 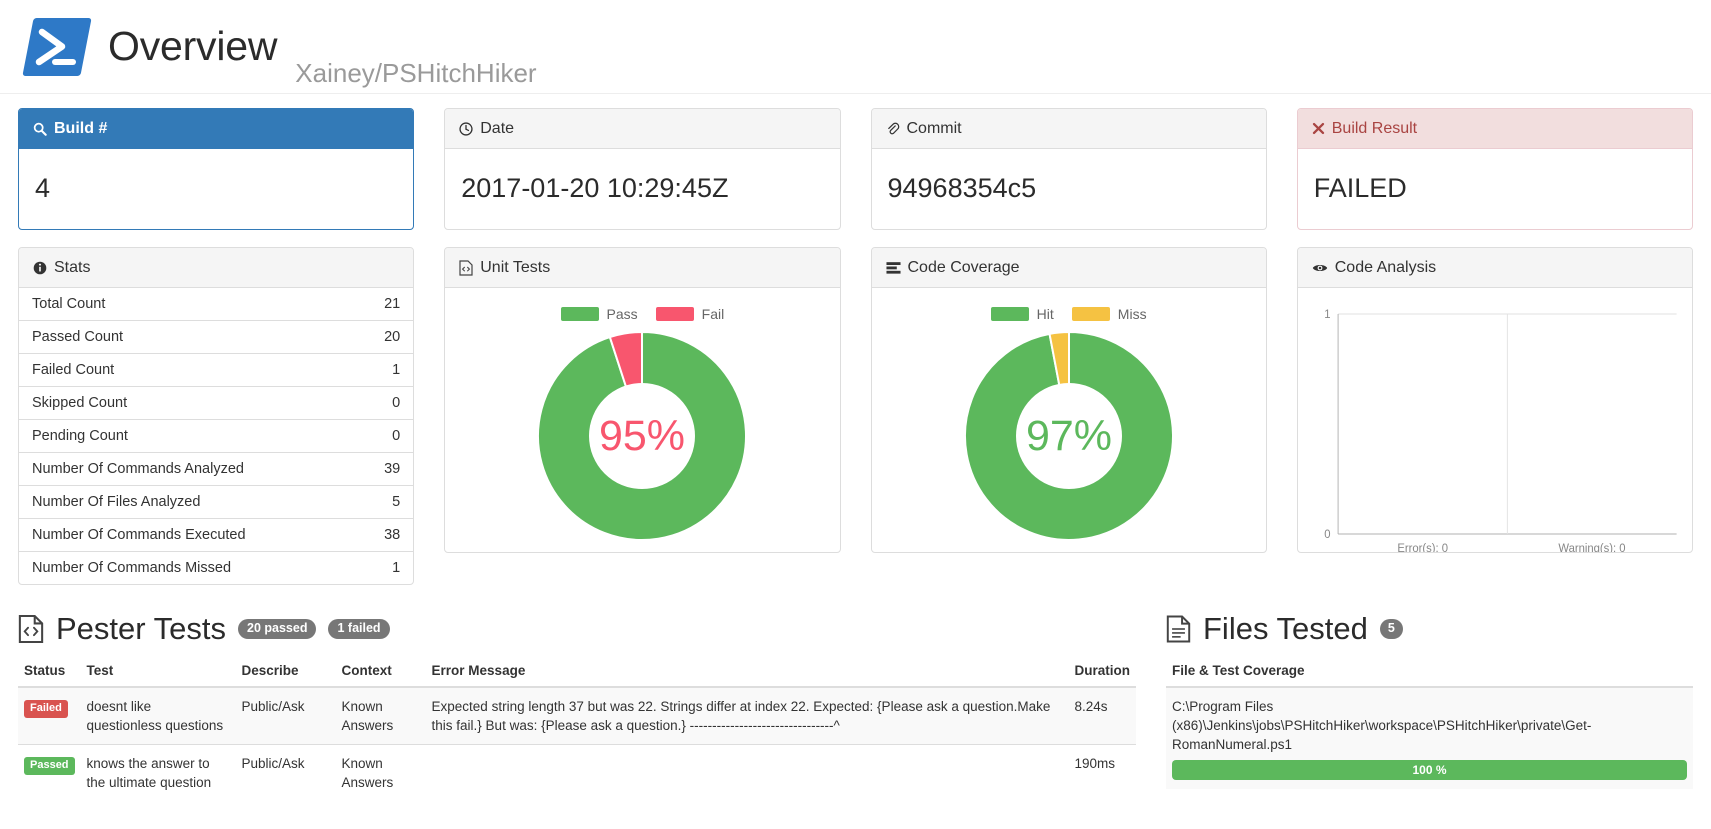 What do you see at coordinates (1102, 773) in the screenshot?
I see `cell-duration: 190ms` at bounding box center [1102, 773].